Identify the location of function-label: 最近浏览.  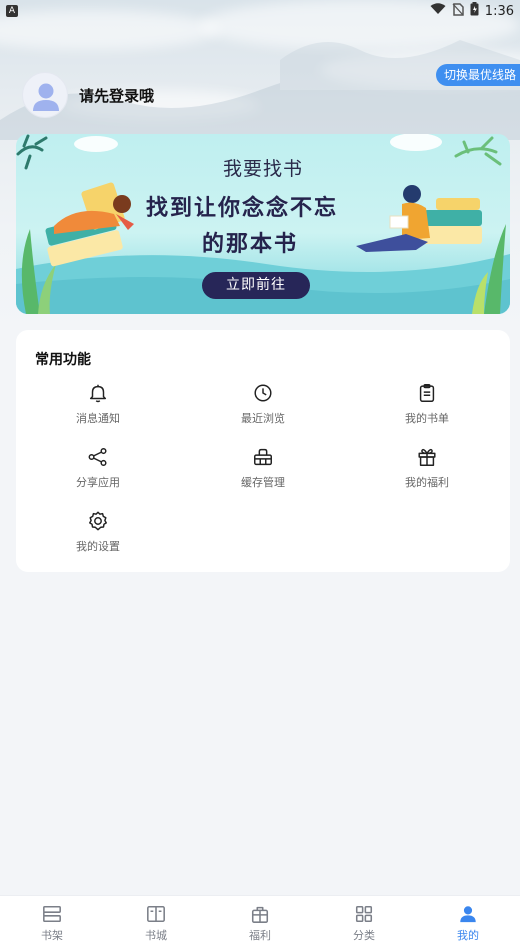
(263, 418).